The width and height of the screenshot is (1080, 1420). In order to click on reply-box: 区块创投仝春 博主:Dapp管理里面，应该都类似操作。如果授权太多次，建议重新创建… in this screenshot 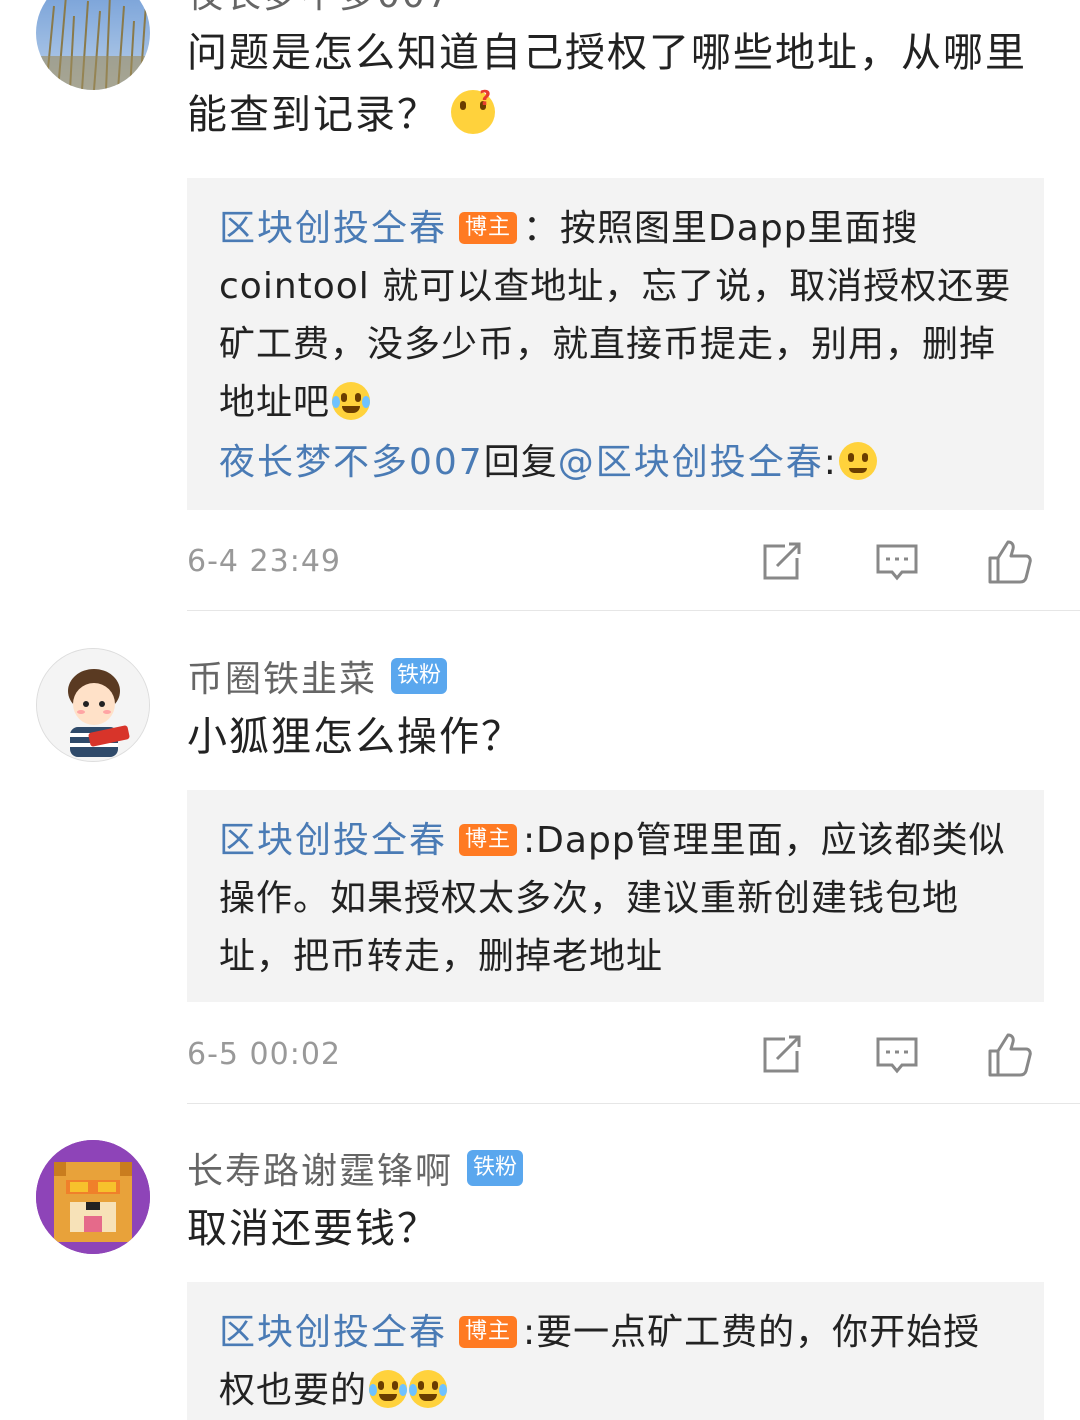, I will do `click(615, 896)`.